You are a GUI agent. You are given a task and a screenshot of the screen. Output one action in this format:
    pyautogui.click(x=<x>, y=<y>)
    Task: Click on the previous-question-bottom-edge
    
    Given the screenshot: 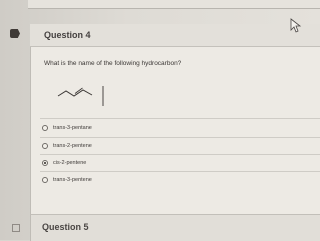 What is the action you would take?
    pyautogui.click(x=174, y=4)
    